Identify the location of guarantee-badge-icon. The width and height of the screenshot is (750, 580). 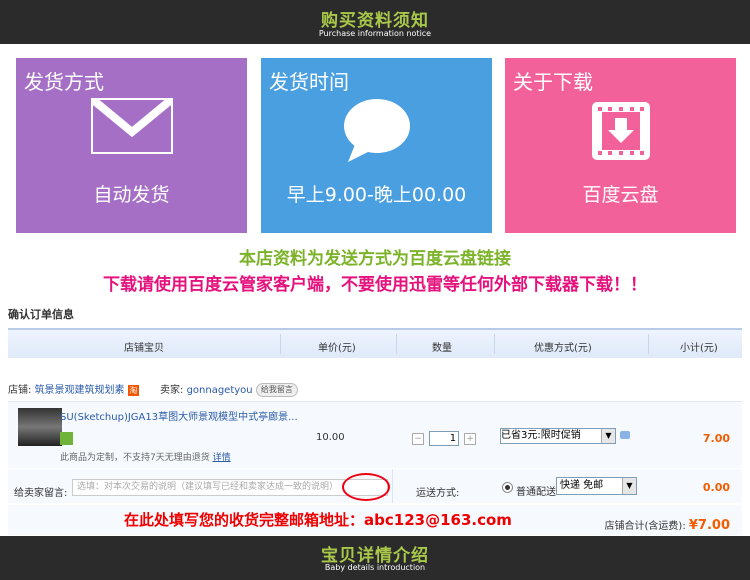
(66, 438).